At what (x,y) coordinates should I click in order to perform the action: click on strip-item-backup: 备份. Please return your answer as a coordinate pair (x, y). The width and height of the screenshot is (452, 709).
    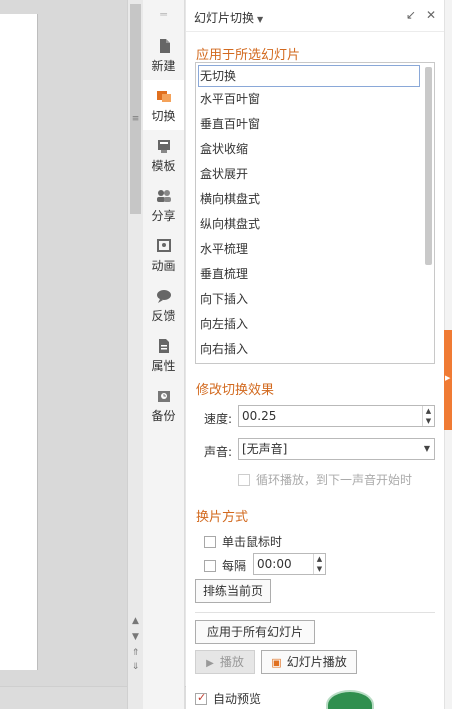
    Looking at the image, I should click on (163, 405).